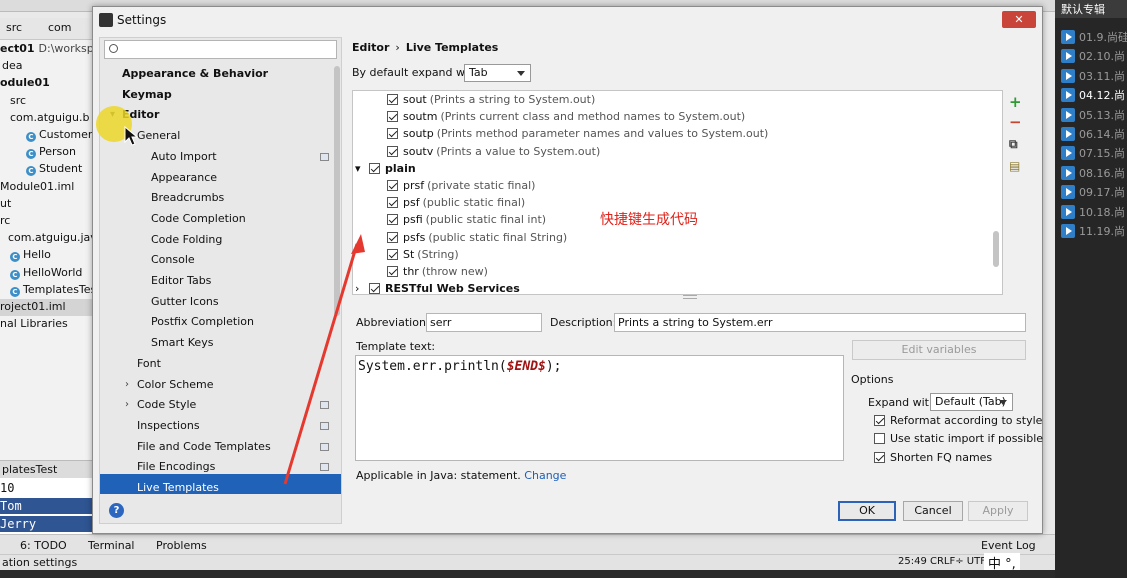 The height and width of the screenshot is (578, 1127). Describe the element at coordinates (178, 488) in the screenshot. I see `nav-item: Live Templates` at that location.